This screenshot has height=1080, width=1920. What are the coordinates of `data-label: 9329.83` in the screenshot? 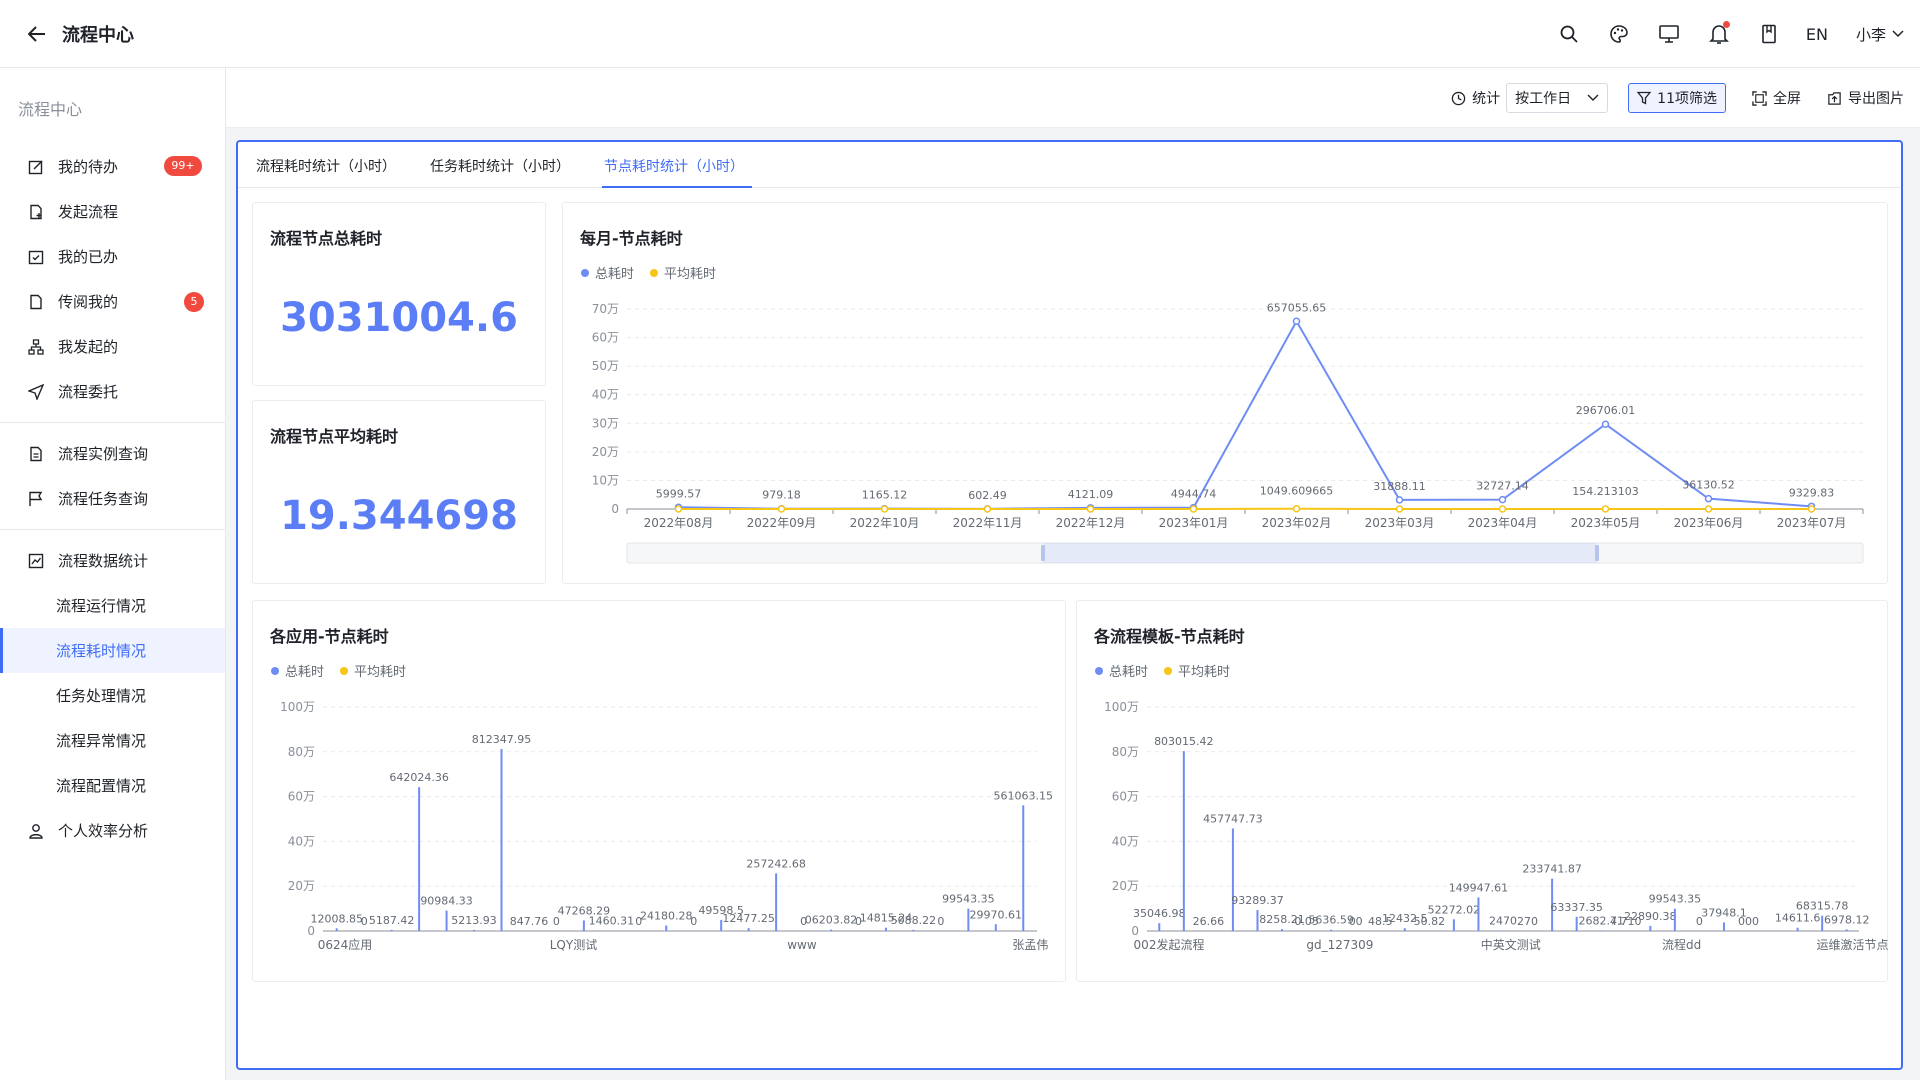 It's located at (1812, 492).